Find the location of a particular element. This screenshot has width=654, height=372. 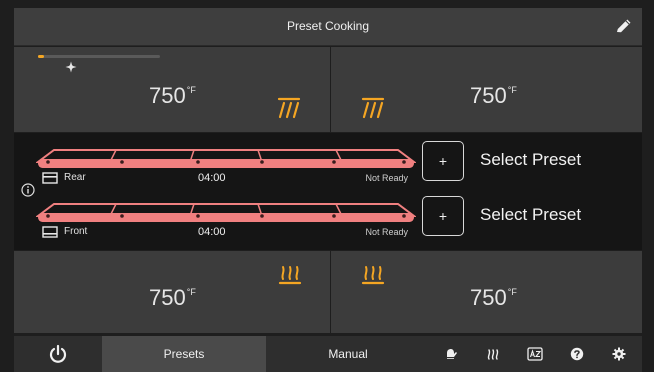

rack-info-row: Front 04:00 Not Ready is located at coordinates (224, 232).